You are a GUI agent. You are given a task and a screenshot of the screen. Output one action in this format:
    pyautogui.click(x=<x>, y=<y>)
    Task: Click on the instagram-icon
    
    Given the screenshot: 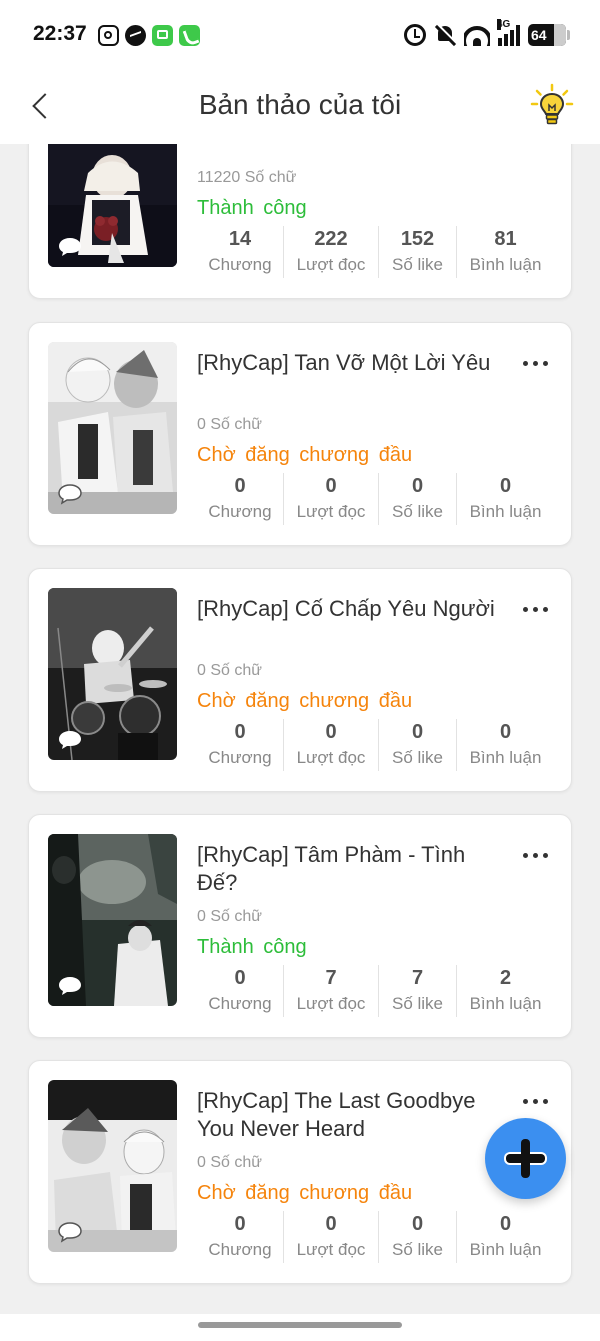 What is the action you would take?
    pyautogui.click(x=108, y=35)
    